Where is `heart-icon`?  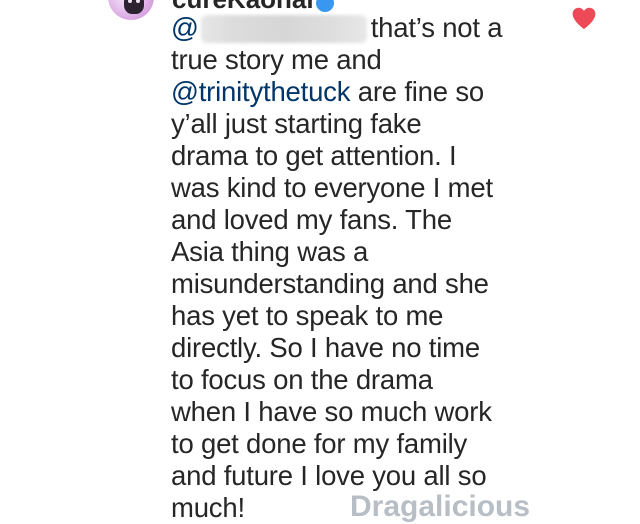
heart-icon is located at coordinates (584, 18).